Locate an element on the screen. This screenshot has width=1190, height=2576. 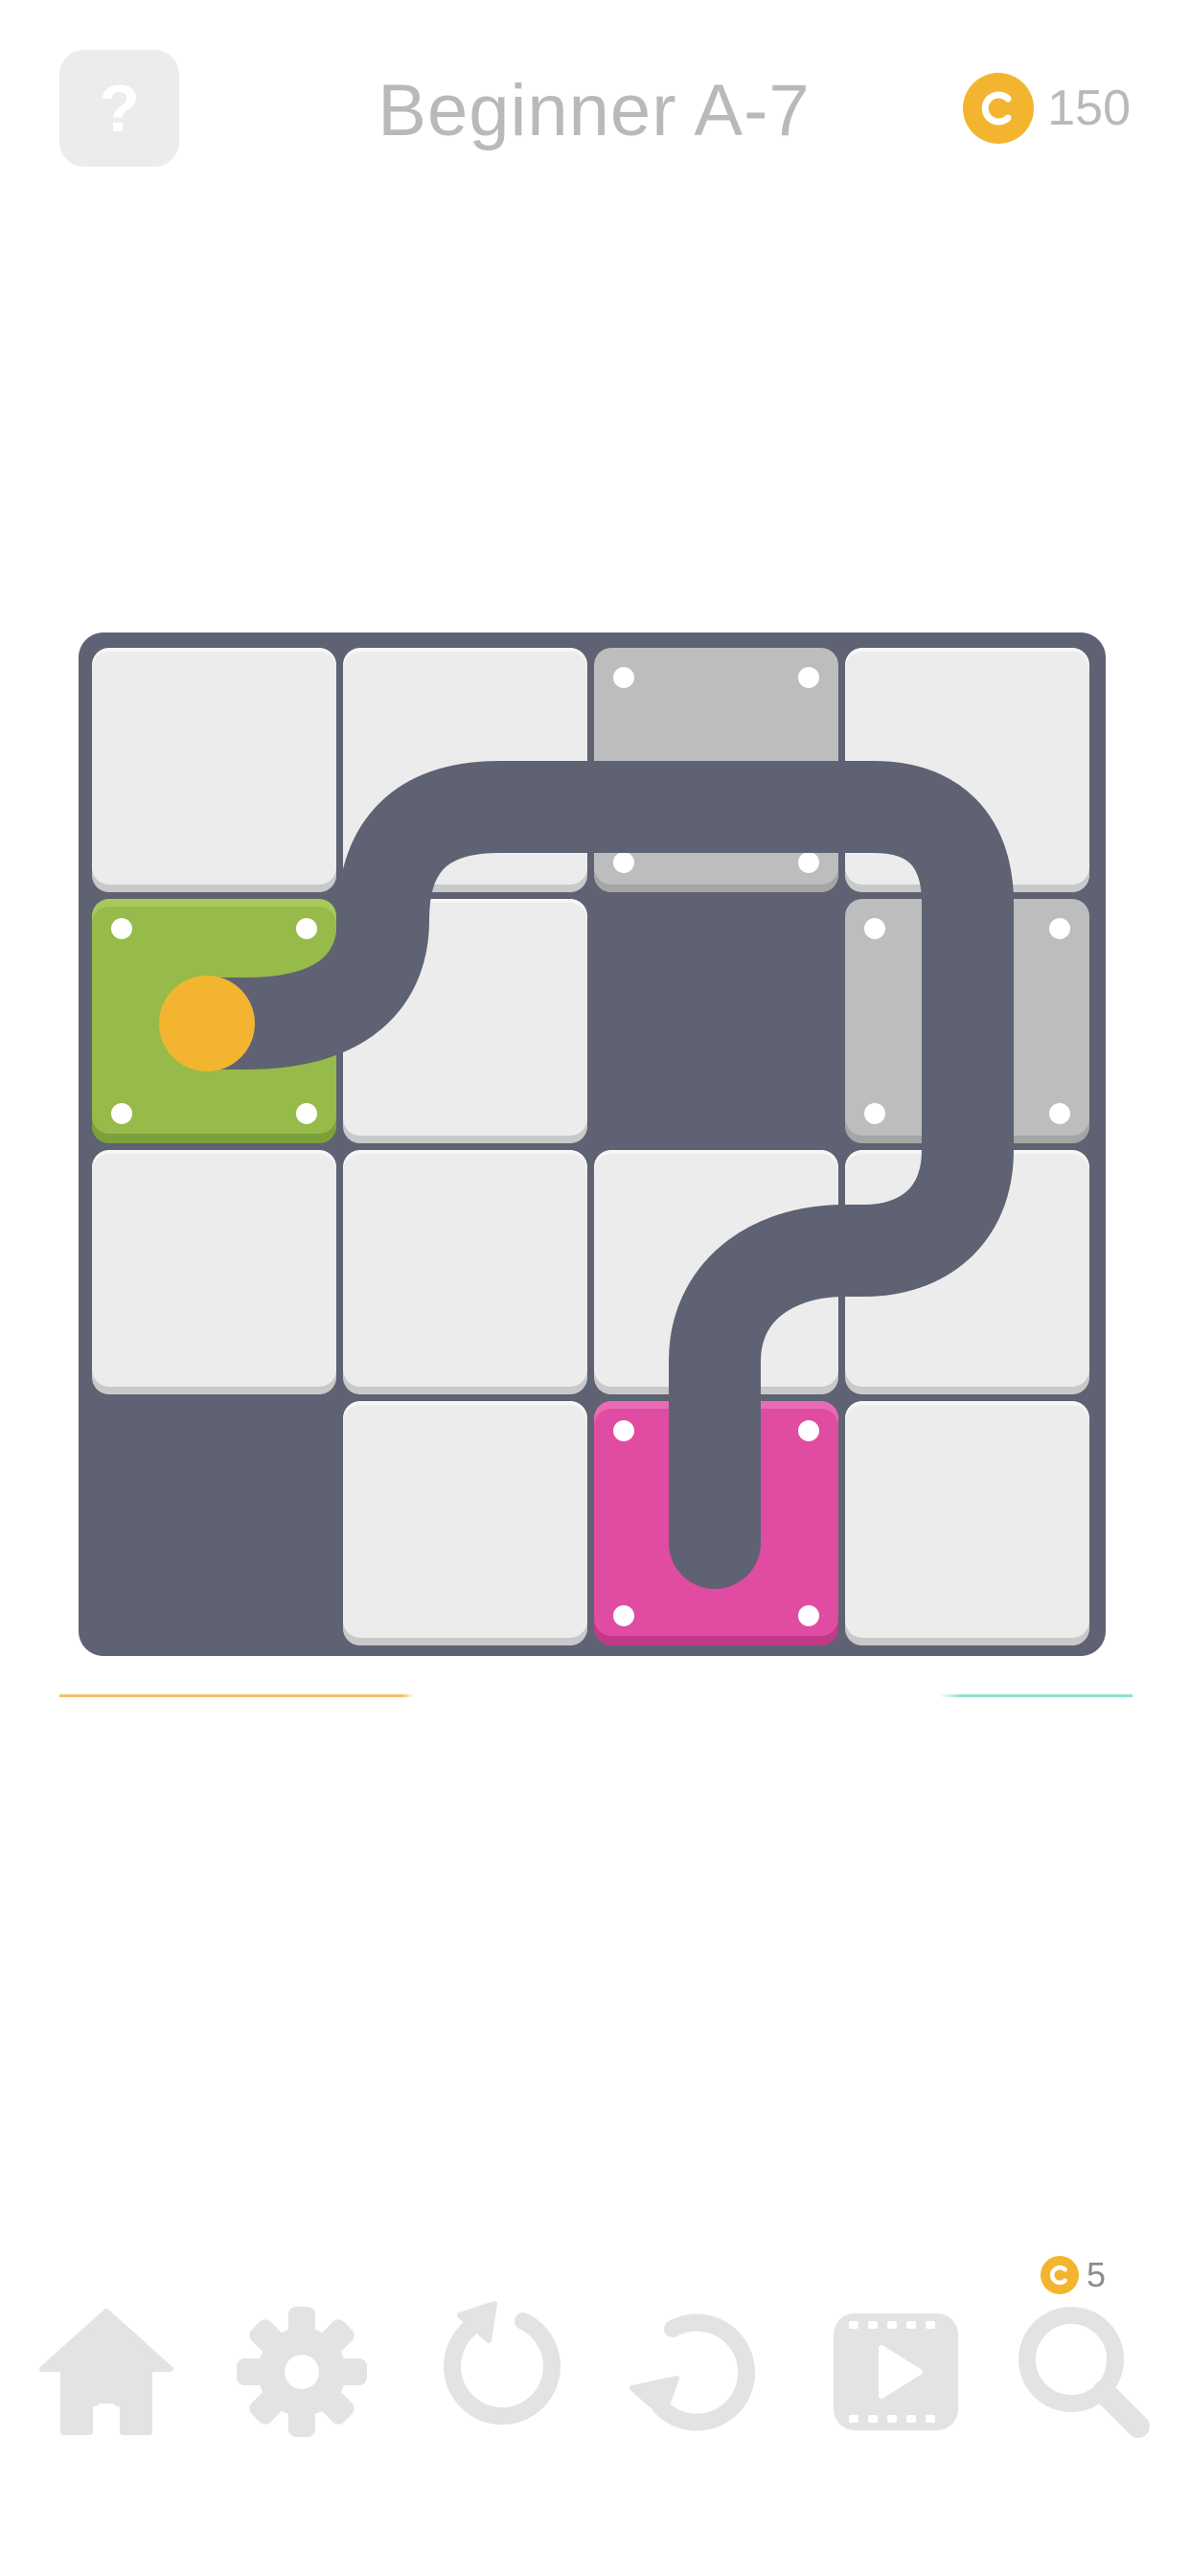
restart-icon is located at coordinates (502, 2363).